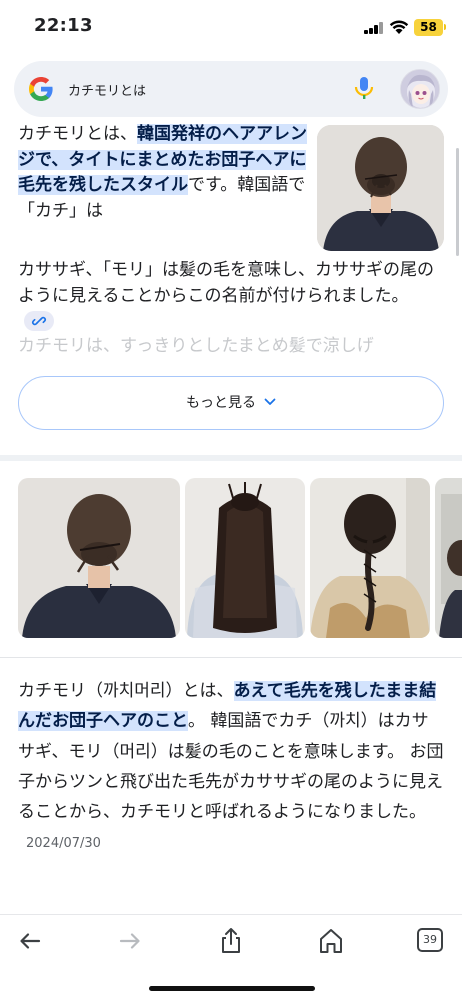  What do you see at coordinates (231, 657) in the screenshot?
I see `result-divider` at bounding box center [231, 657].